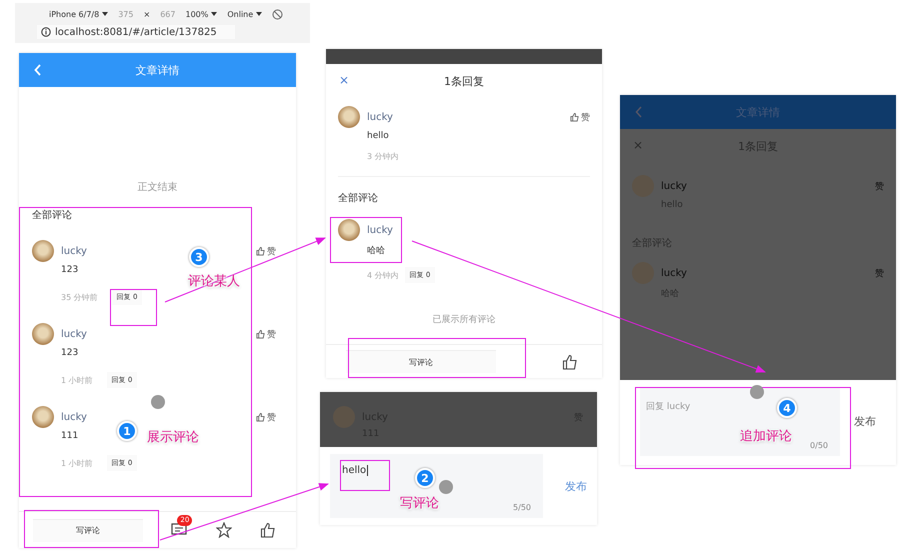 The image size is (904, 560). I want to click on char-counter: 0/50, so click(819, 445).